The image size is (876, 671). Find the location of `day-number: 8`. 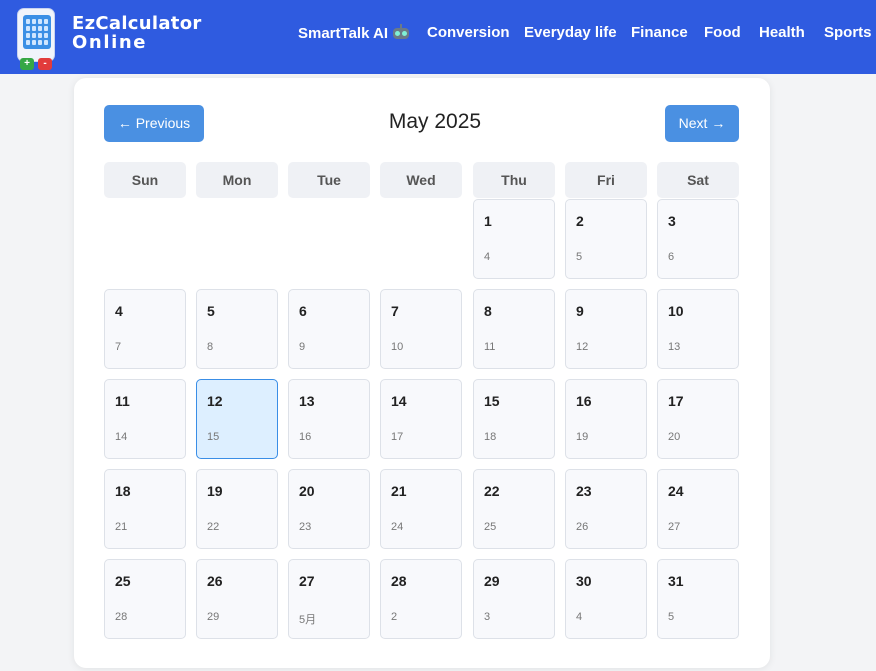

day-number: 8 is located at coordinates (488, 311).